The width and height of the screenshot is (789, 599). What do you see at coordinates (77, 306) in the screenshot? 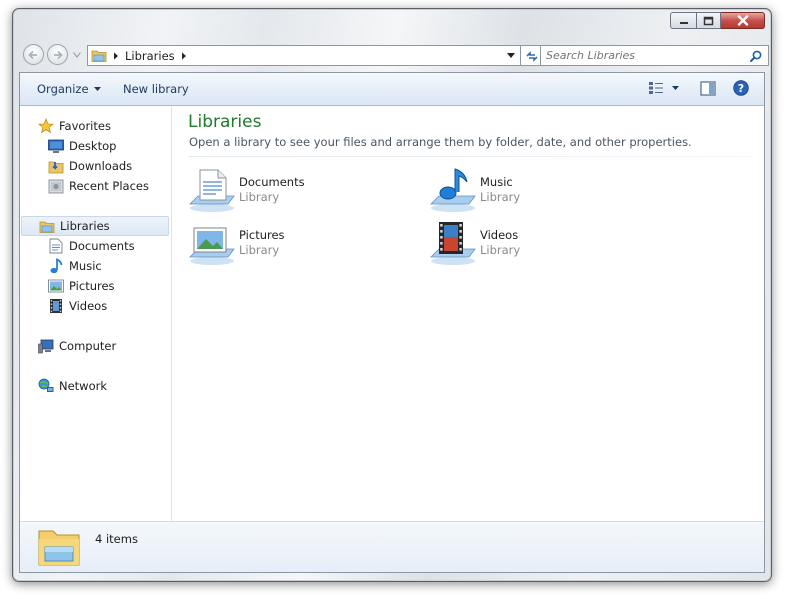
I see `nav-videos: Videos` at bounding box center [77, 306].